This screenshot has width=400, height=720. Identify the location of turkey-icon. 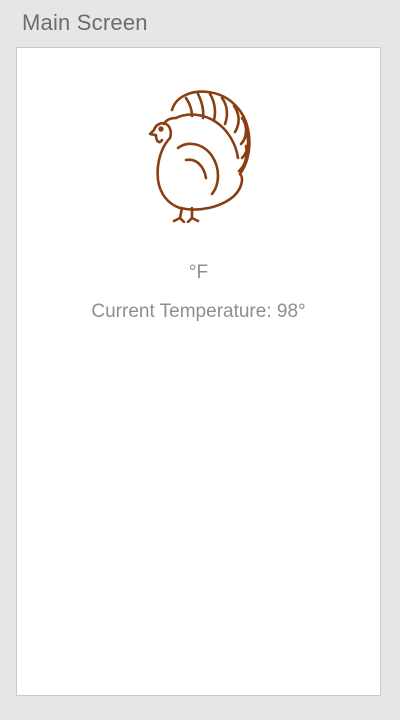
(199, 156).